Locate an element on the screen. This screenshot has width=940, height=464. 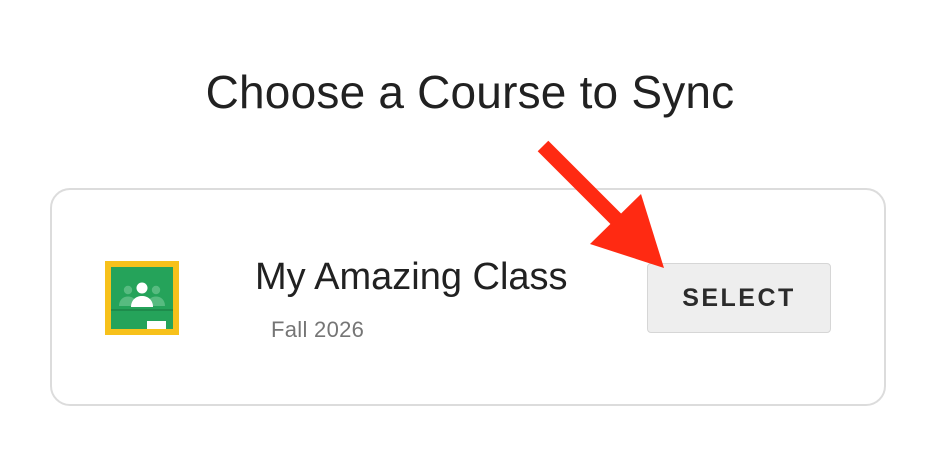
google-classroom-icon is located at coordinates (142, 298).